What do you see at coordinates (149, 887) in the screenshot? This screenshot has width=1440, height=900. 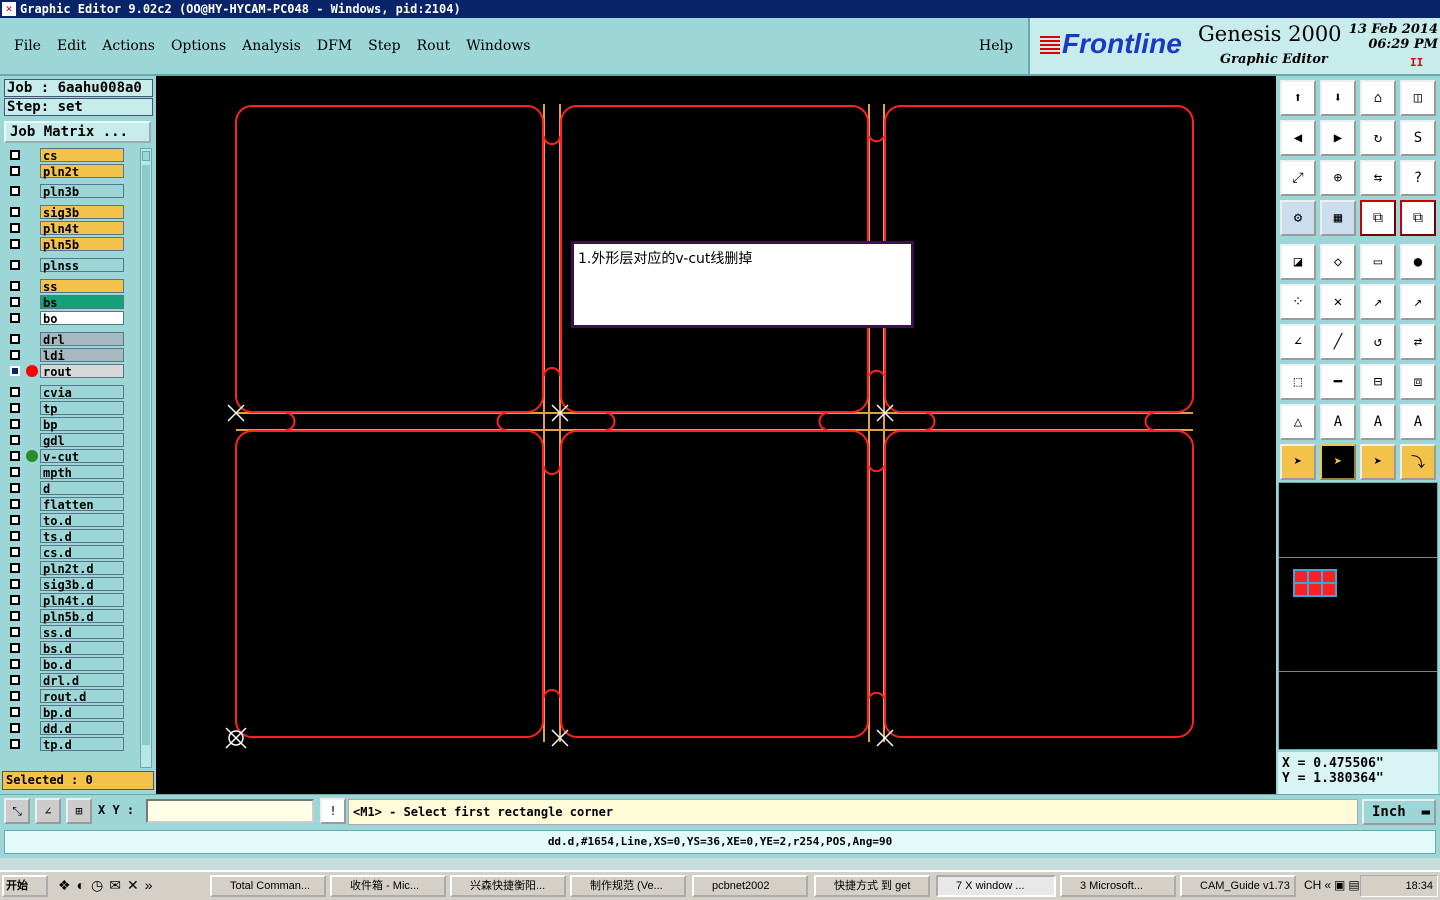 I see `more-quicklaunch-icon: »` at bounding box center [149, 887].